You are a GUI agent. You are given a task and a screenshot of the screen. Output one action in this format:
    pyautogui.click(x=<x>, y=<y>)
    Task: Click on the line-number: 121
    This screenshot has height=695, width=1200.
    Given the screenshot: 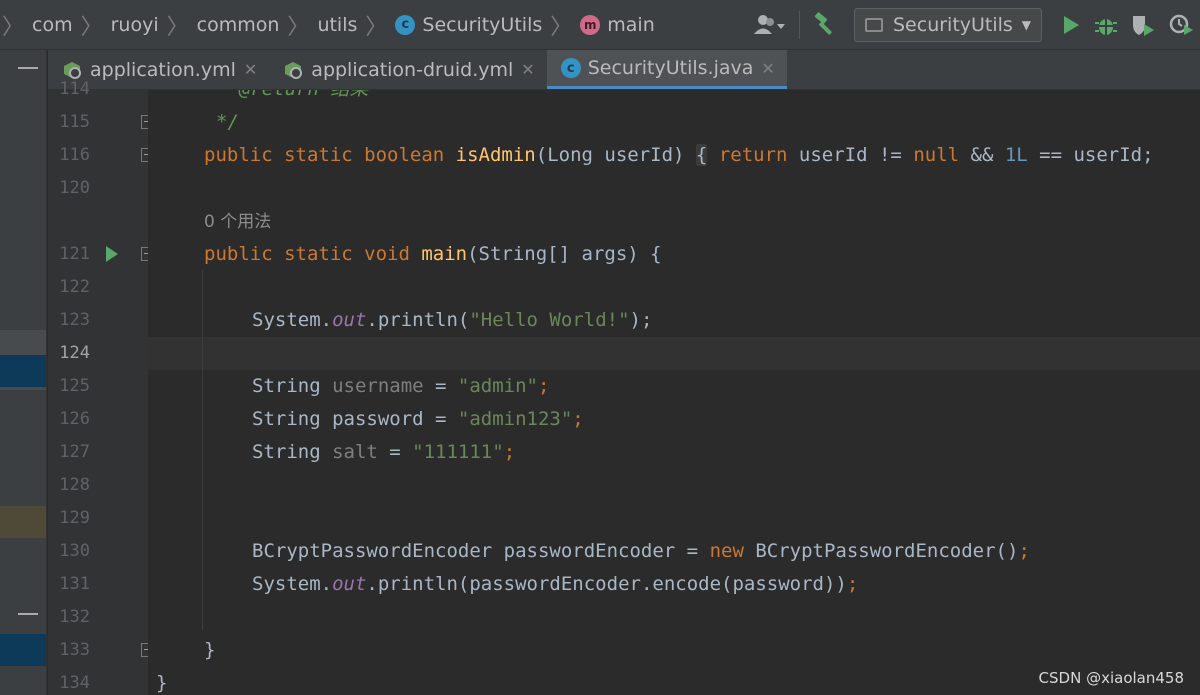 What is the action you would take?
    pyautogui.click(x=74, y=254)
    